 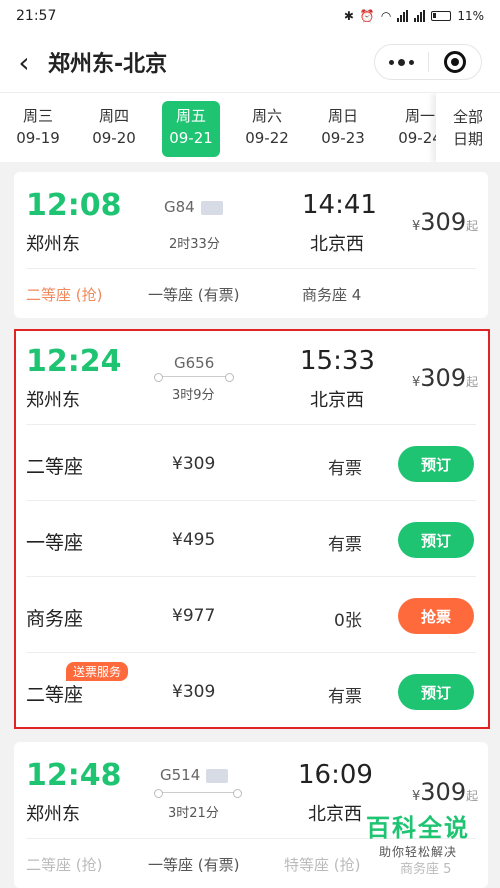 I want to click on target-icon, so click(x=454, y=62).